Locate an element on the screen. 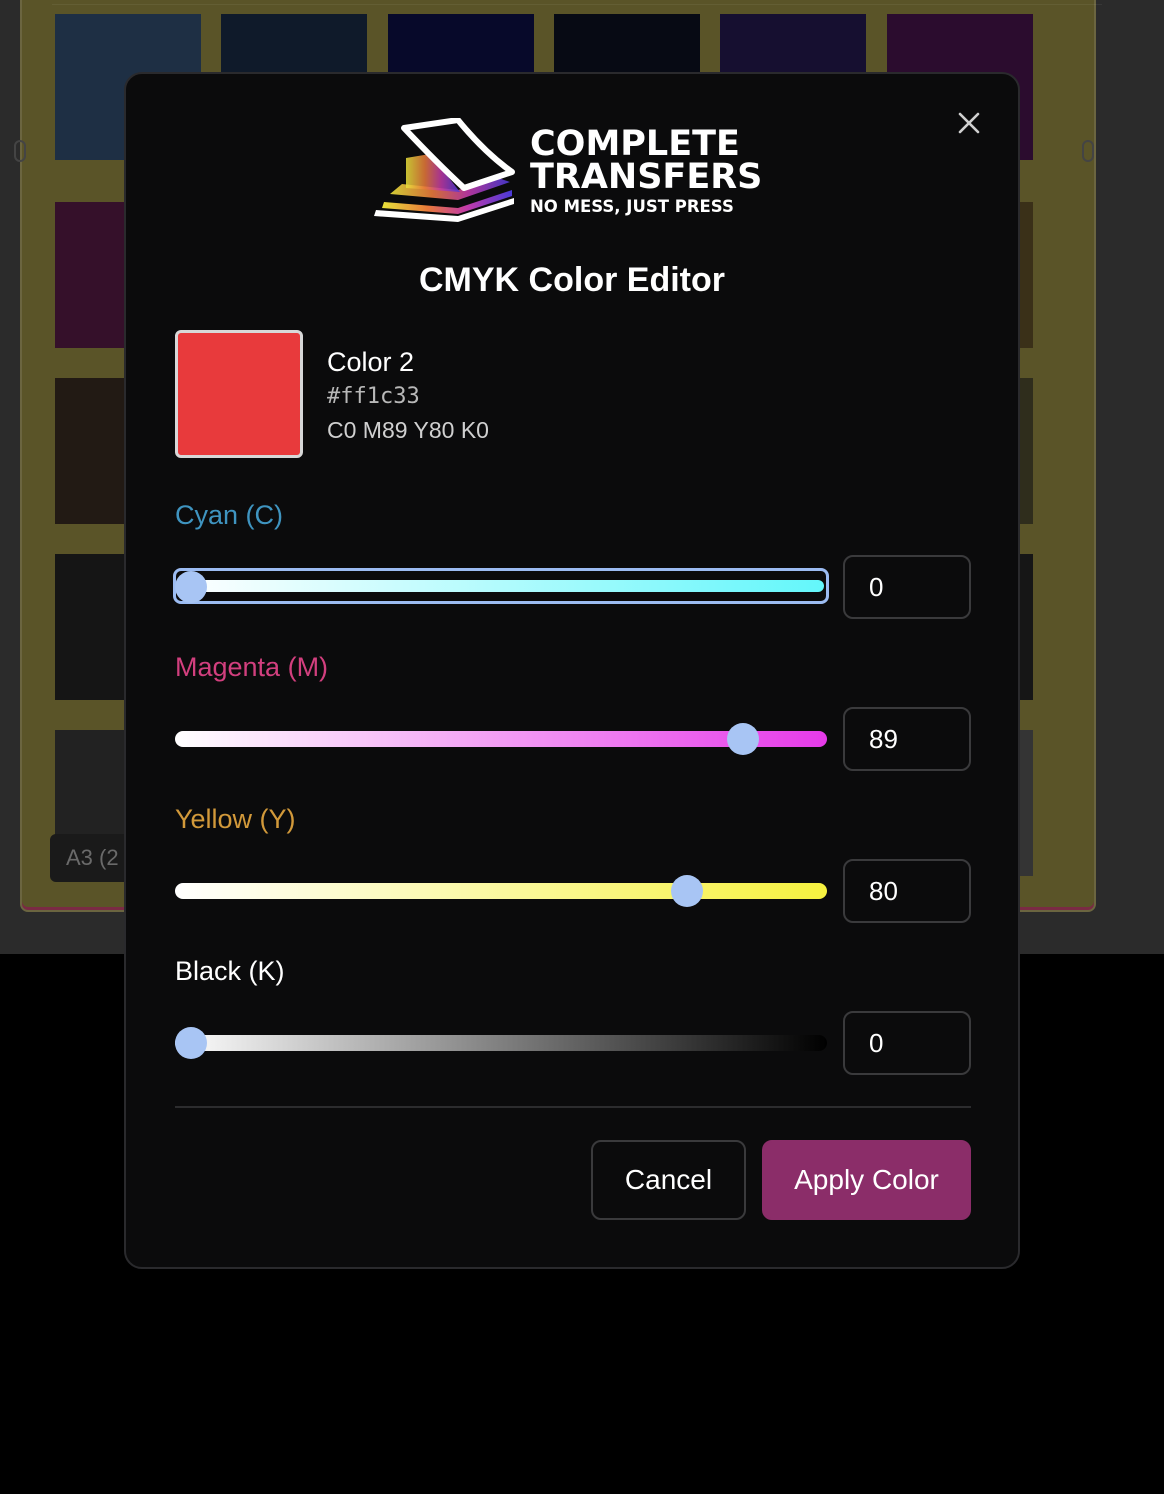 This screenshot has width=1164, height=1494. color-hex-value: #ff1c33 is located at coordinates (373, 396).